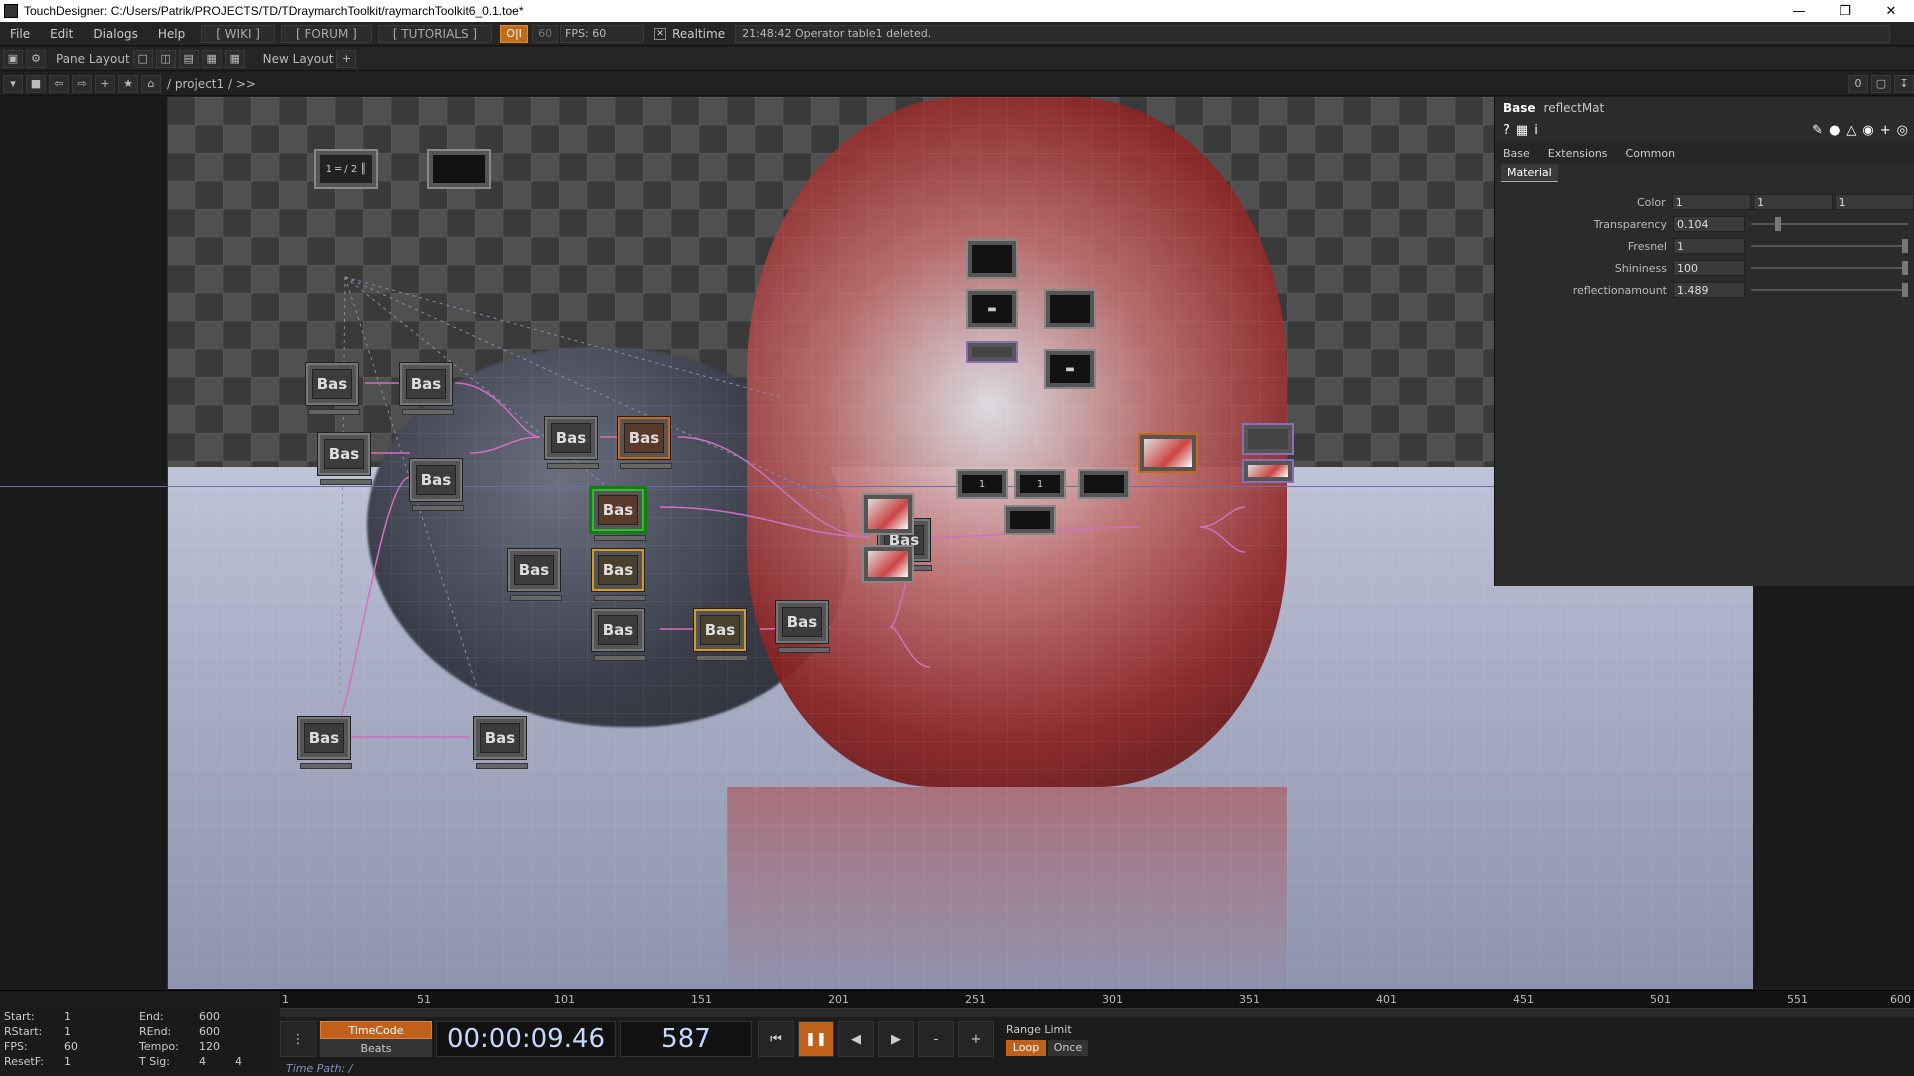 This screenshot has width=1914, height=1076. Describe the element at coordinates (1651, 153) in the screenshot. I see `tab-common: Common` at that location.